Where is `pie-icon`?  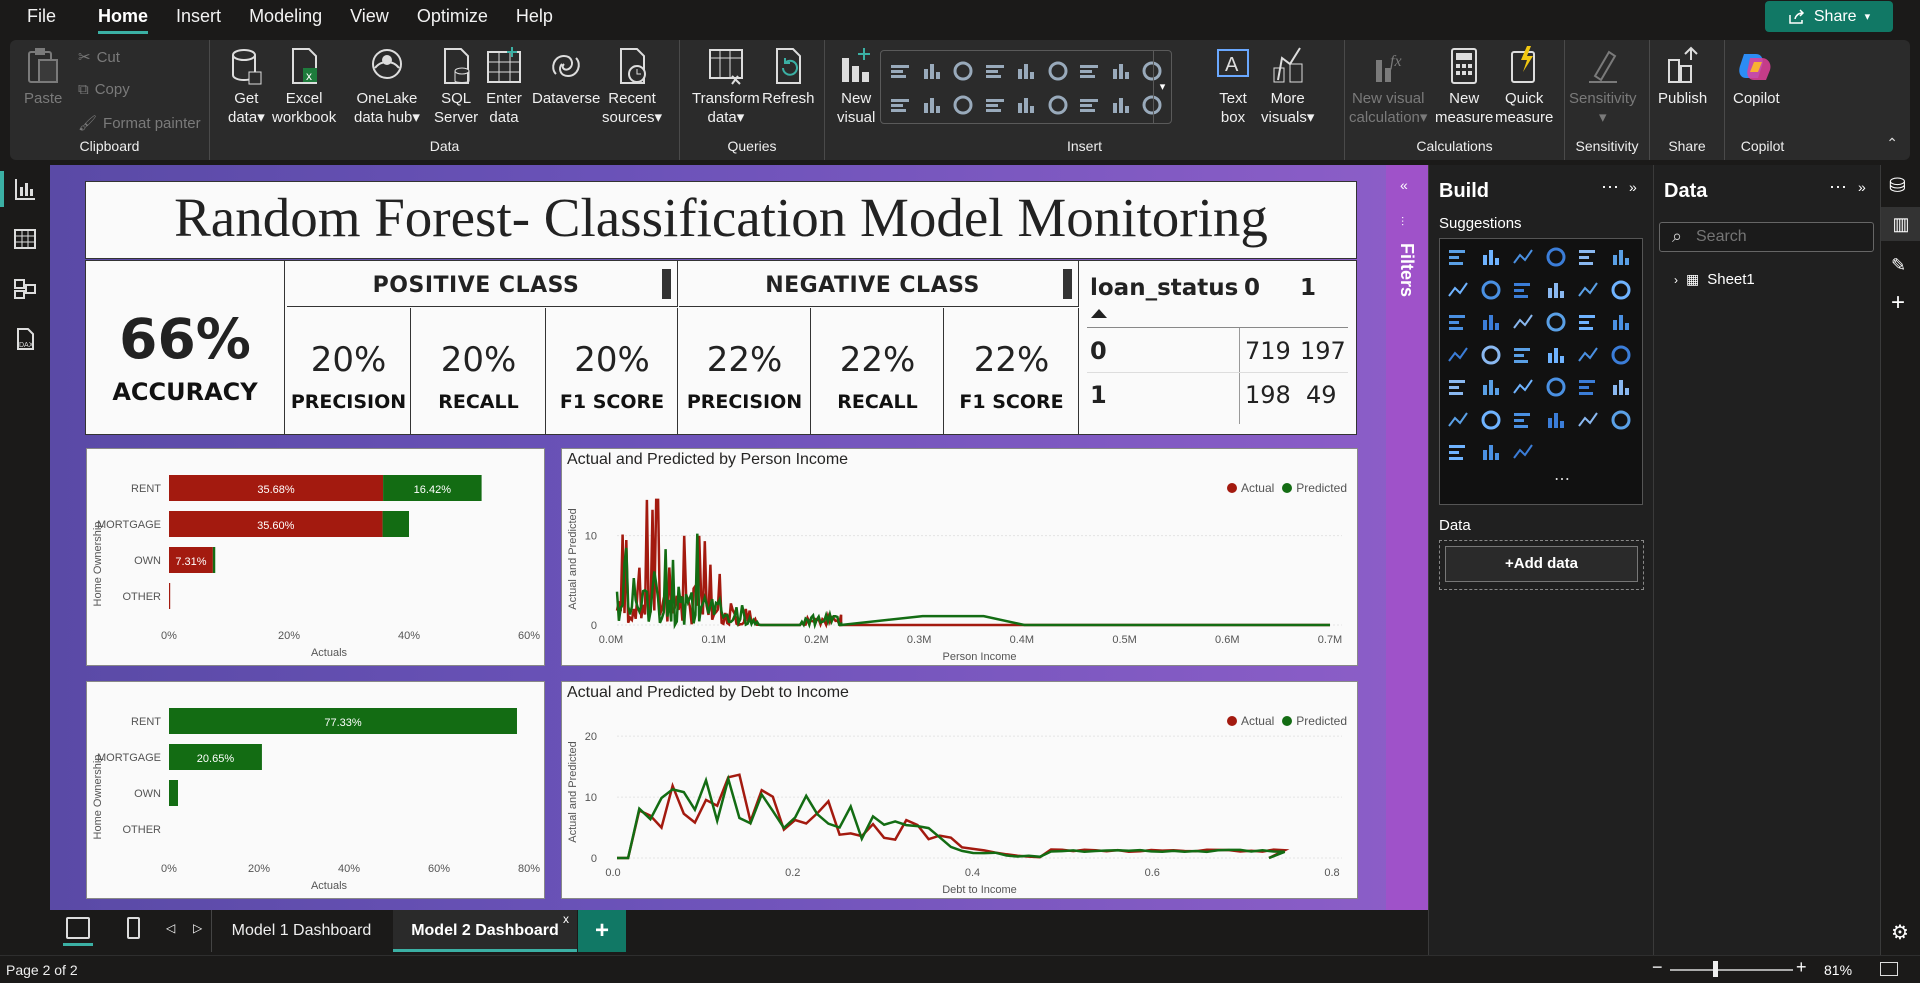 pie-icon is located at coordinates (900, 105).